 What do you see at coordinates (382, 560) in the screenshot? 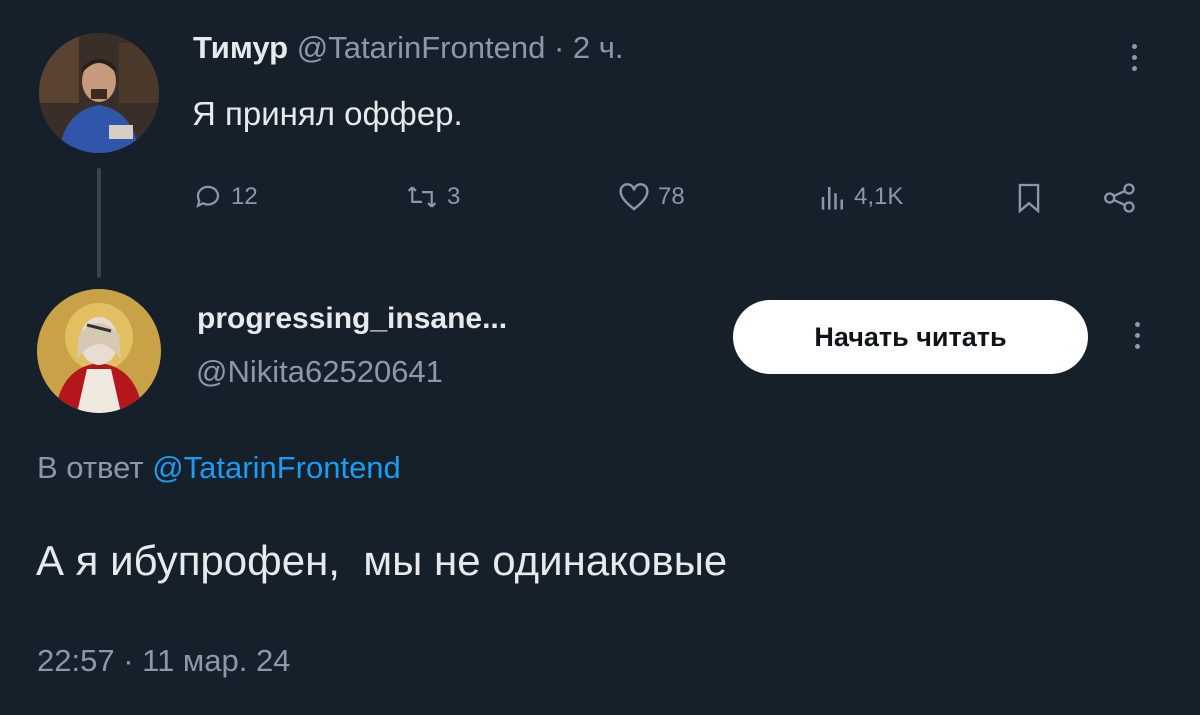
I see `tweet2-text: А я ибупрофен, мы не одинаковые` at bounding box center [382, 560].